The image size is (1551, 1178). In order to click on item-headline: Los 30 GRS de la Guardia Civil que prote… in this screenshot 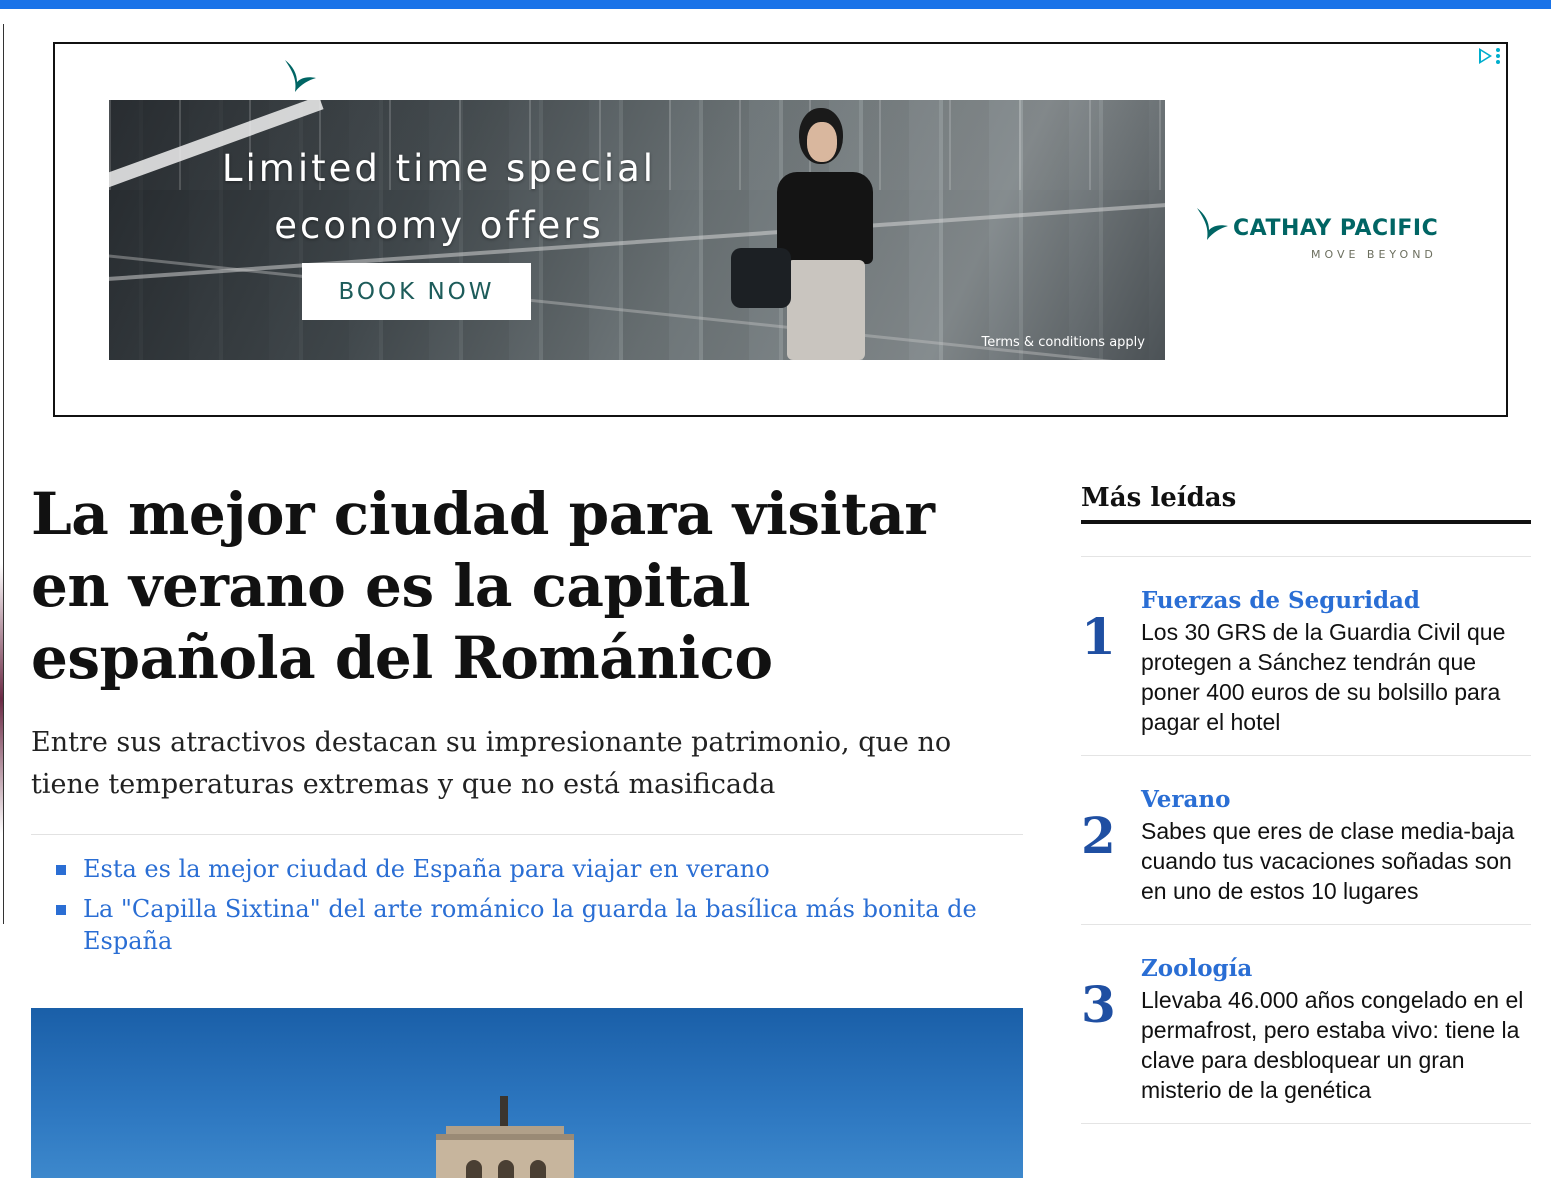, I will do `click(1336, 677)`.